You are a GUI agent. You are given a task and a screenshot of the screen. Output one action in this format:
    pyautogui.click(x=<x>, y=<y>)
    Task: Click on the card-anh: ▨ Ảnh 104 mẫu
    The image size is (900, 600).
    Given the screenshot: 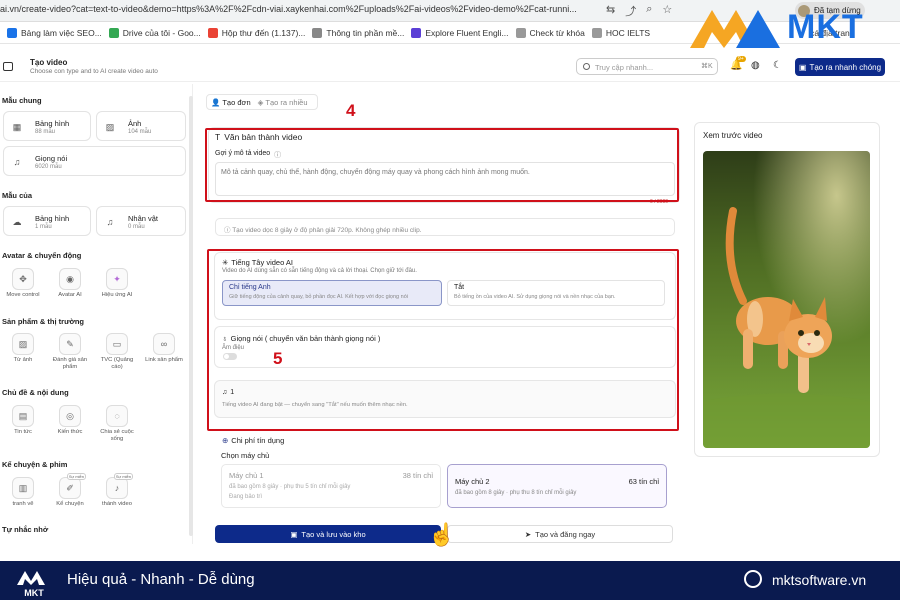 What is the action you would take?
    pyautogui.click(x=141, y=126)
    